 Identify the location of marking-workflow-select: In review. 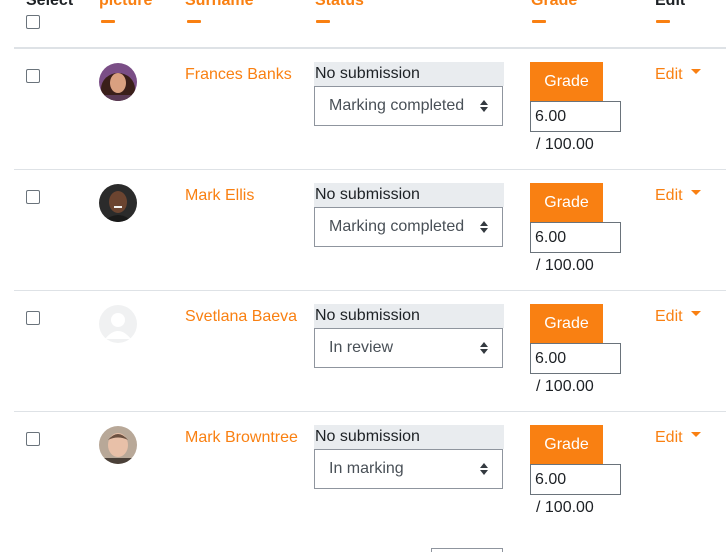
(408, 348).